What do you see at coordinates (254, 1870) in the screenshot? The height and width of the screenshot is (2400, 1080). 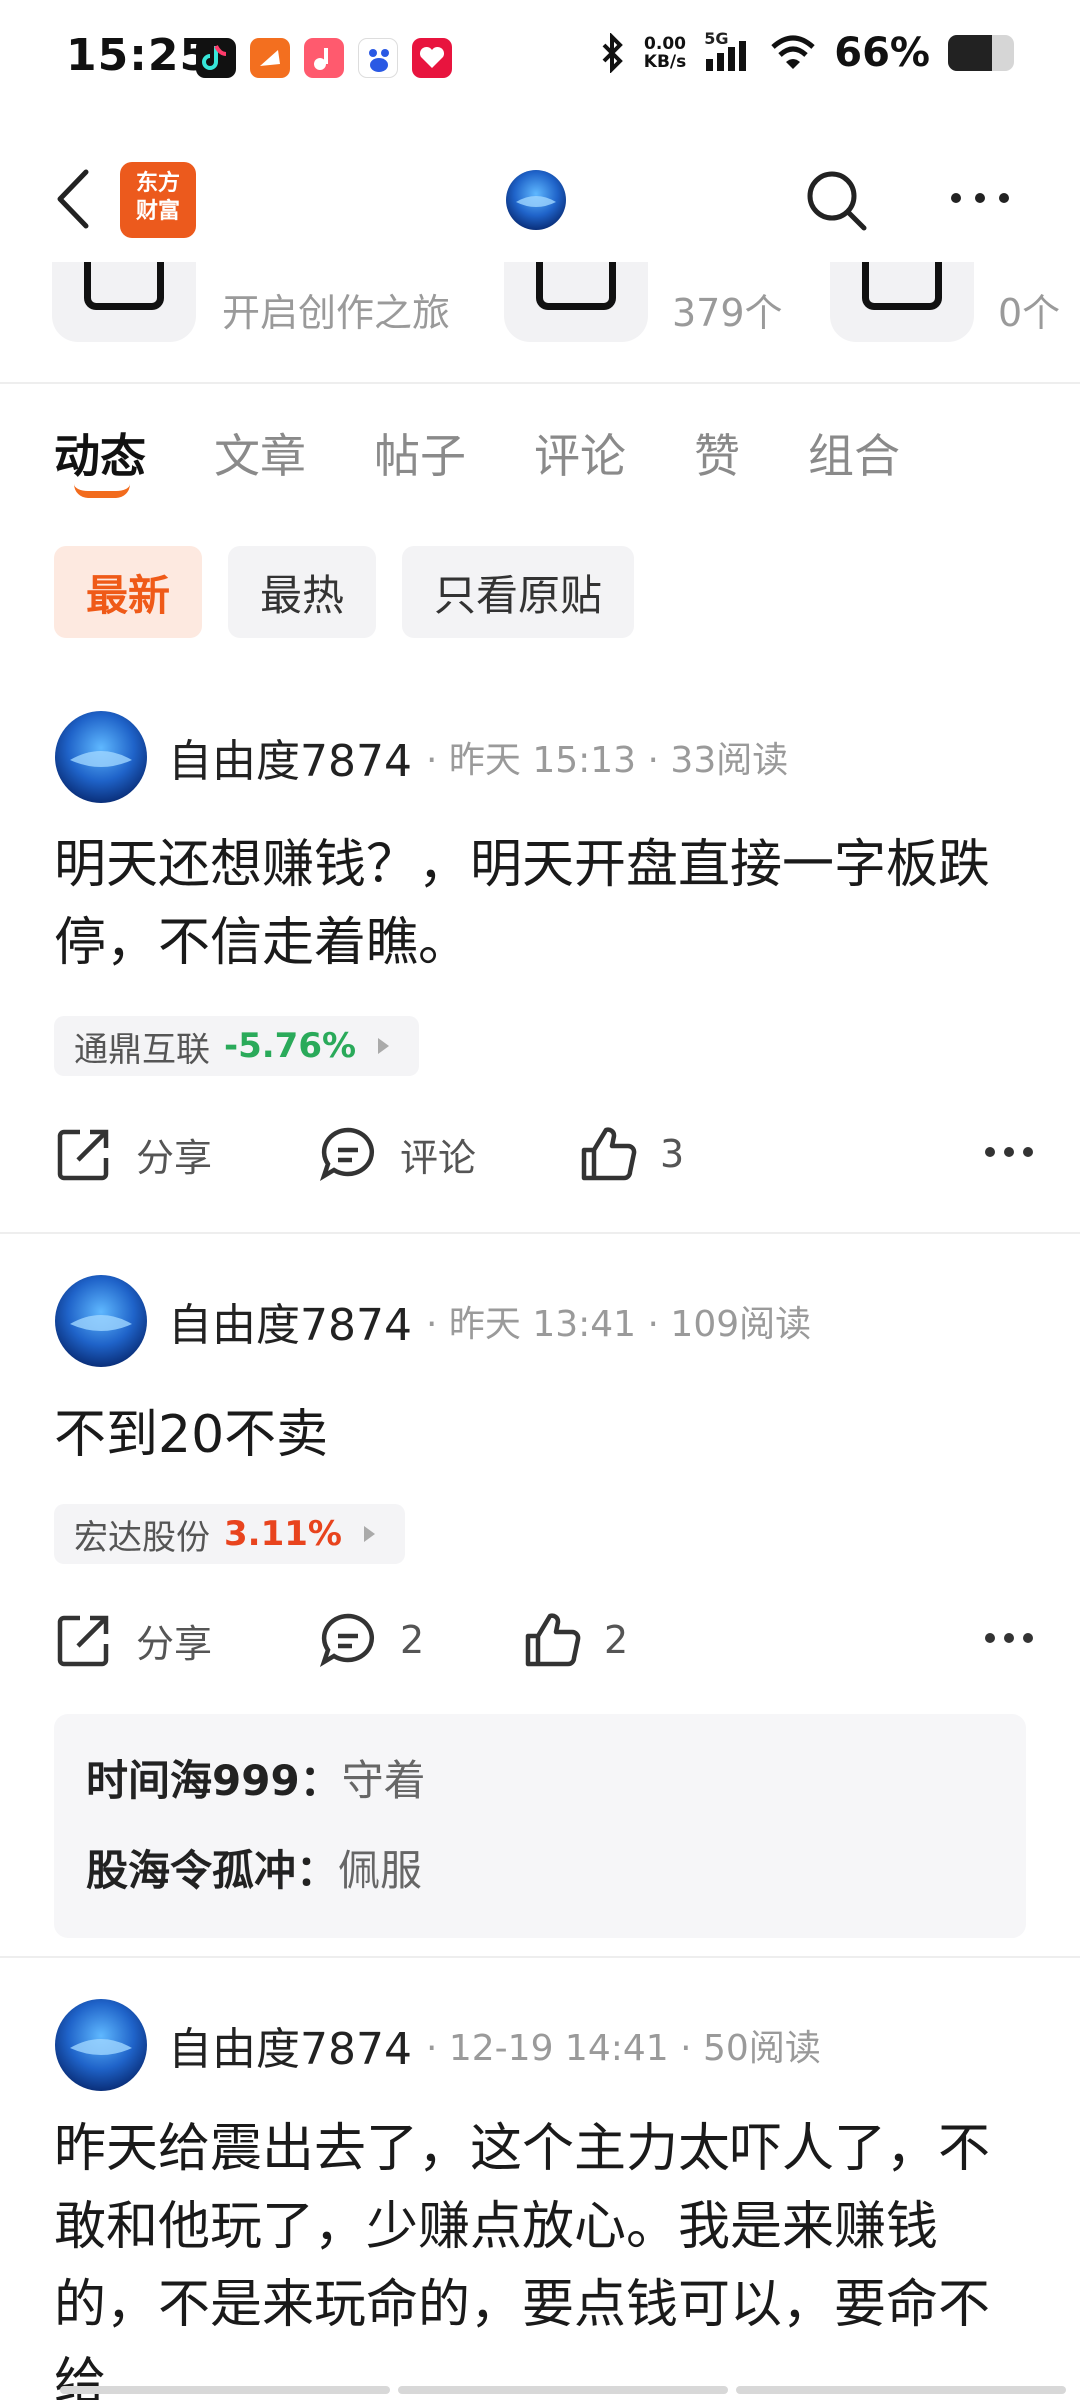 I see `comment-line: 股海令孤冲：佩服` at bounding box center [254, 1870].